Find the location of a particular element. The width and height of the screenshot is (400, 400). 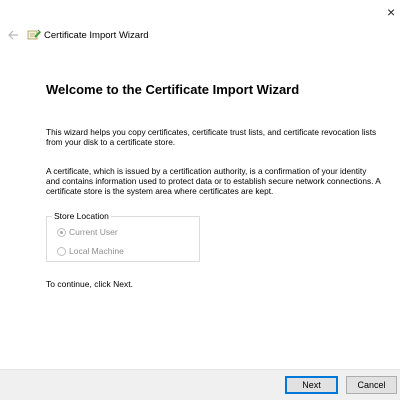

back-arrow-icon is located at coordinates (13, 35).